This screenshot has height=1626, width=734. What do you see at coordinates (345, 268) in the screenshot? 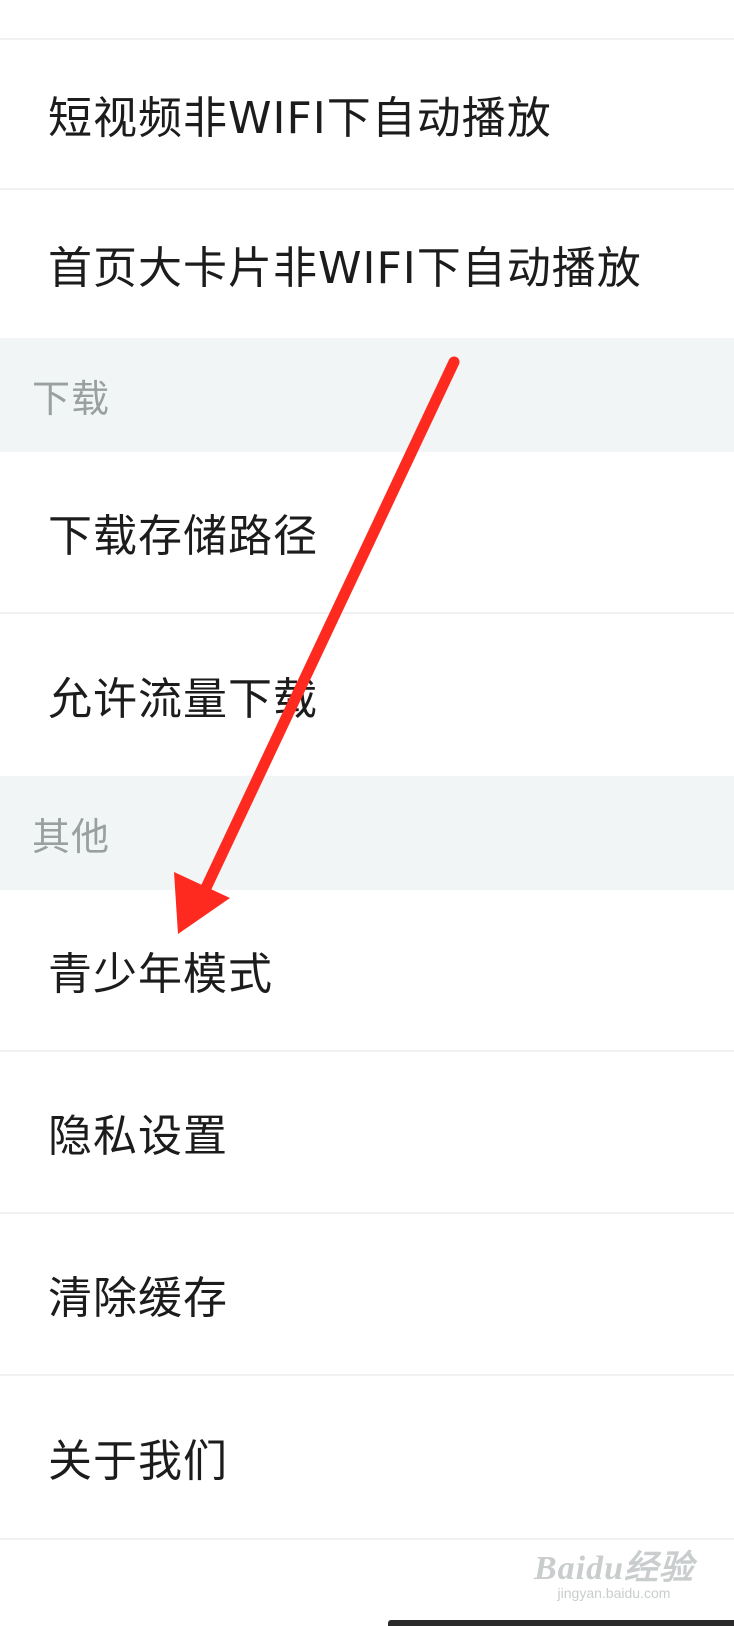
I see `autoplay-homecard-label: 首页大卡片非WIFI下自动播放` at bounding box center [345, 268].